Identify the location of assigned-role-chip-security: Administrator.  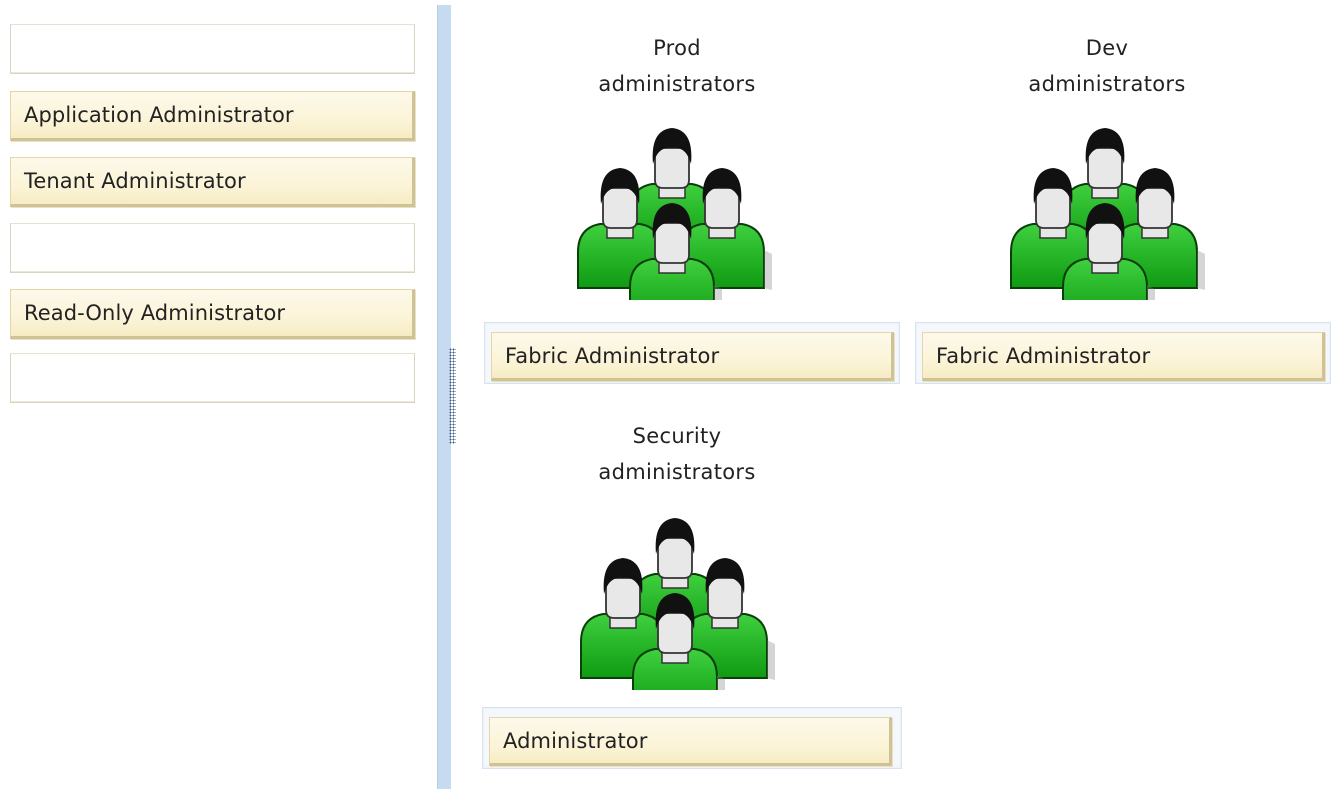
(690, 741).